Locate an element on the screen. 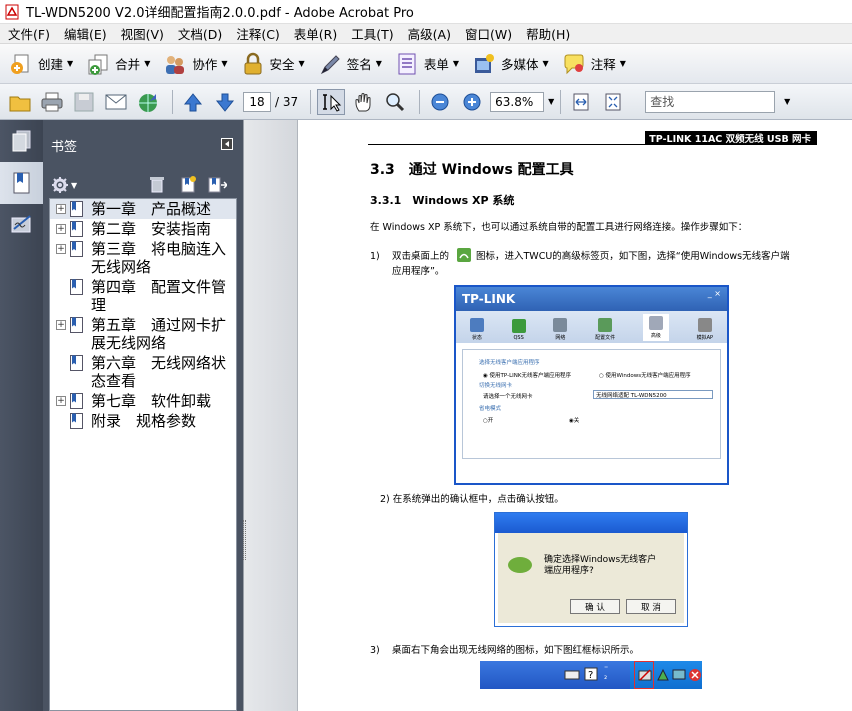 This screenshot has height=711, width=852. menu-tools: 工具(T) is located at coordinates (371, 33).